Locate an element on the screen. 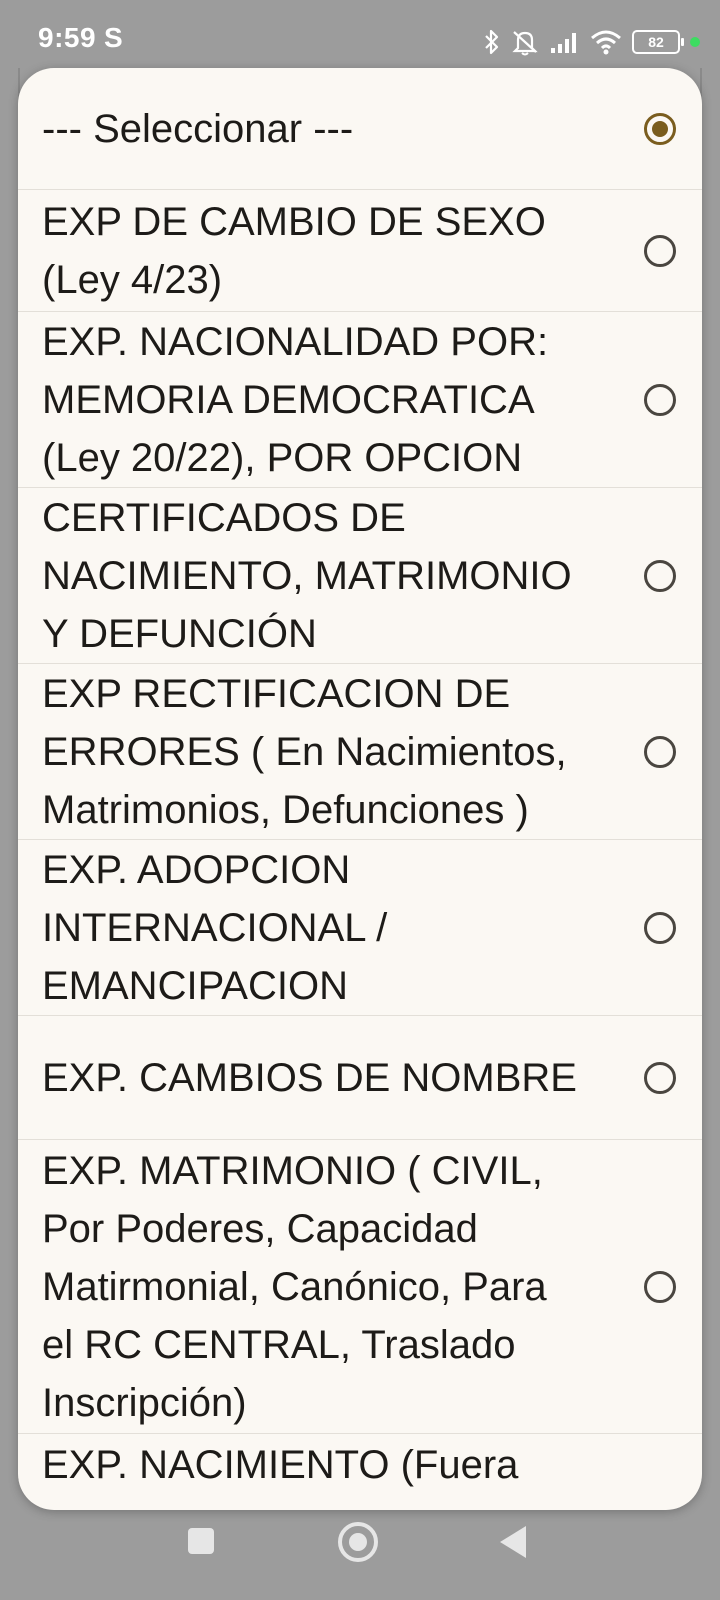 This screenshot has height=1600, width=720. bluetooth-icon is located at coordinates (492, 42).